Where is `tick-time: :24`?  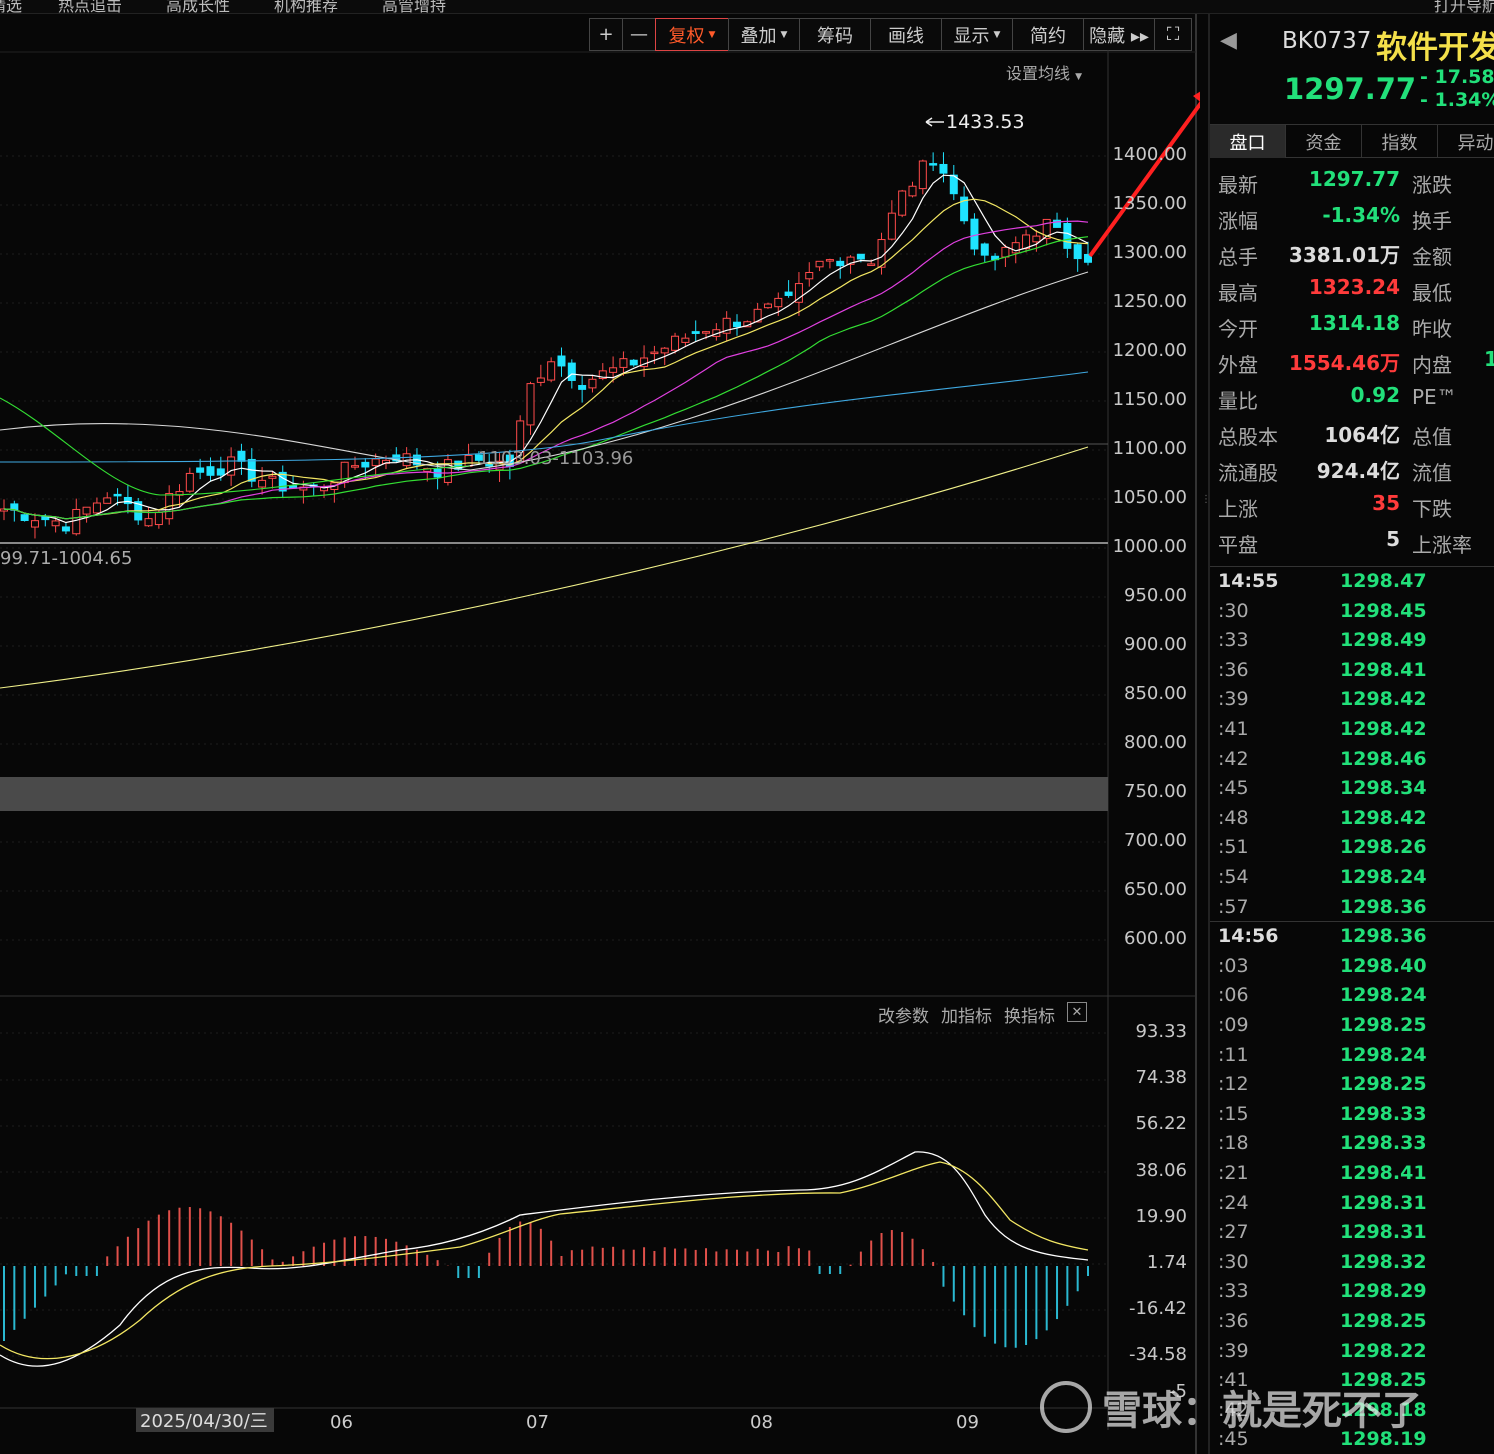
tick-time: :24 is located at coordinates (1233, 1202).